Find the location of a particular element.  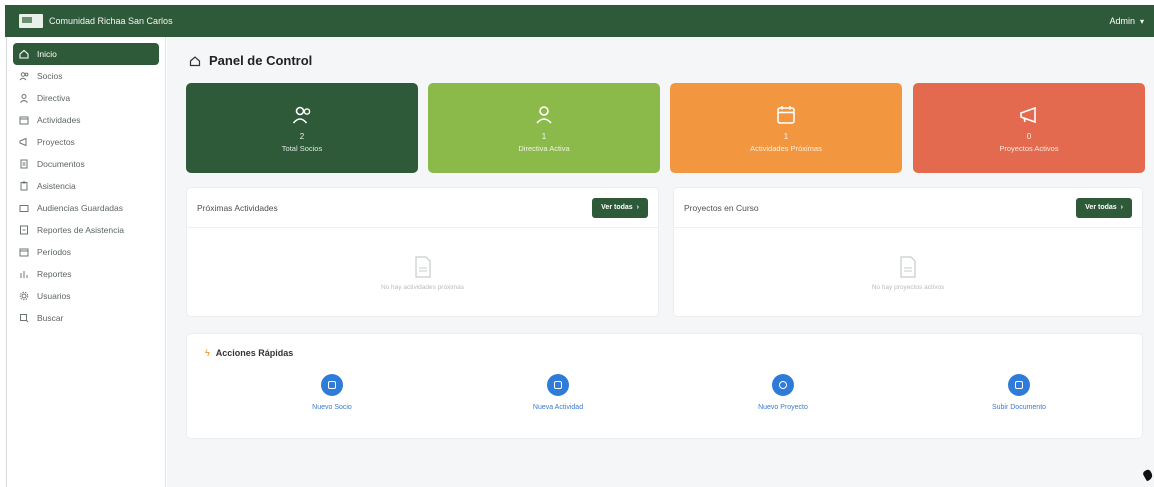

stat-label: Total Socios is located at coordinates (302, 148).